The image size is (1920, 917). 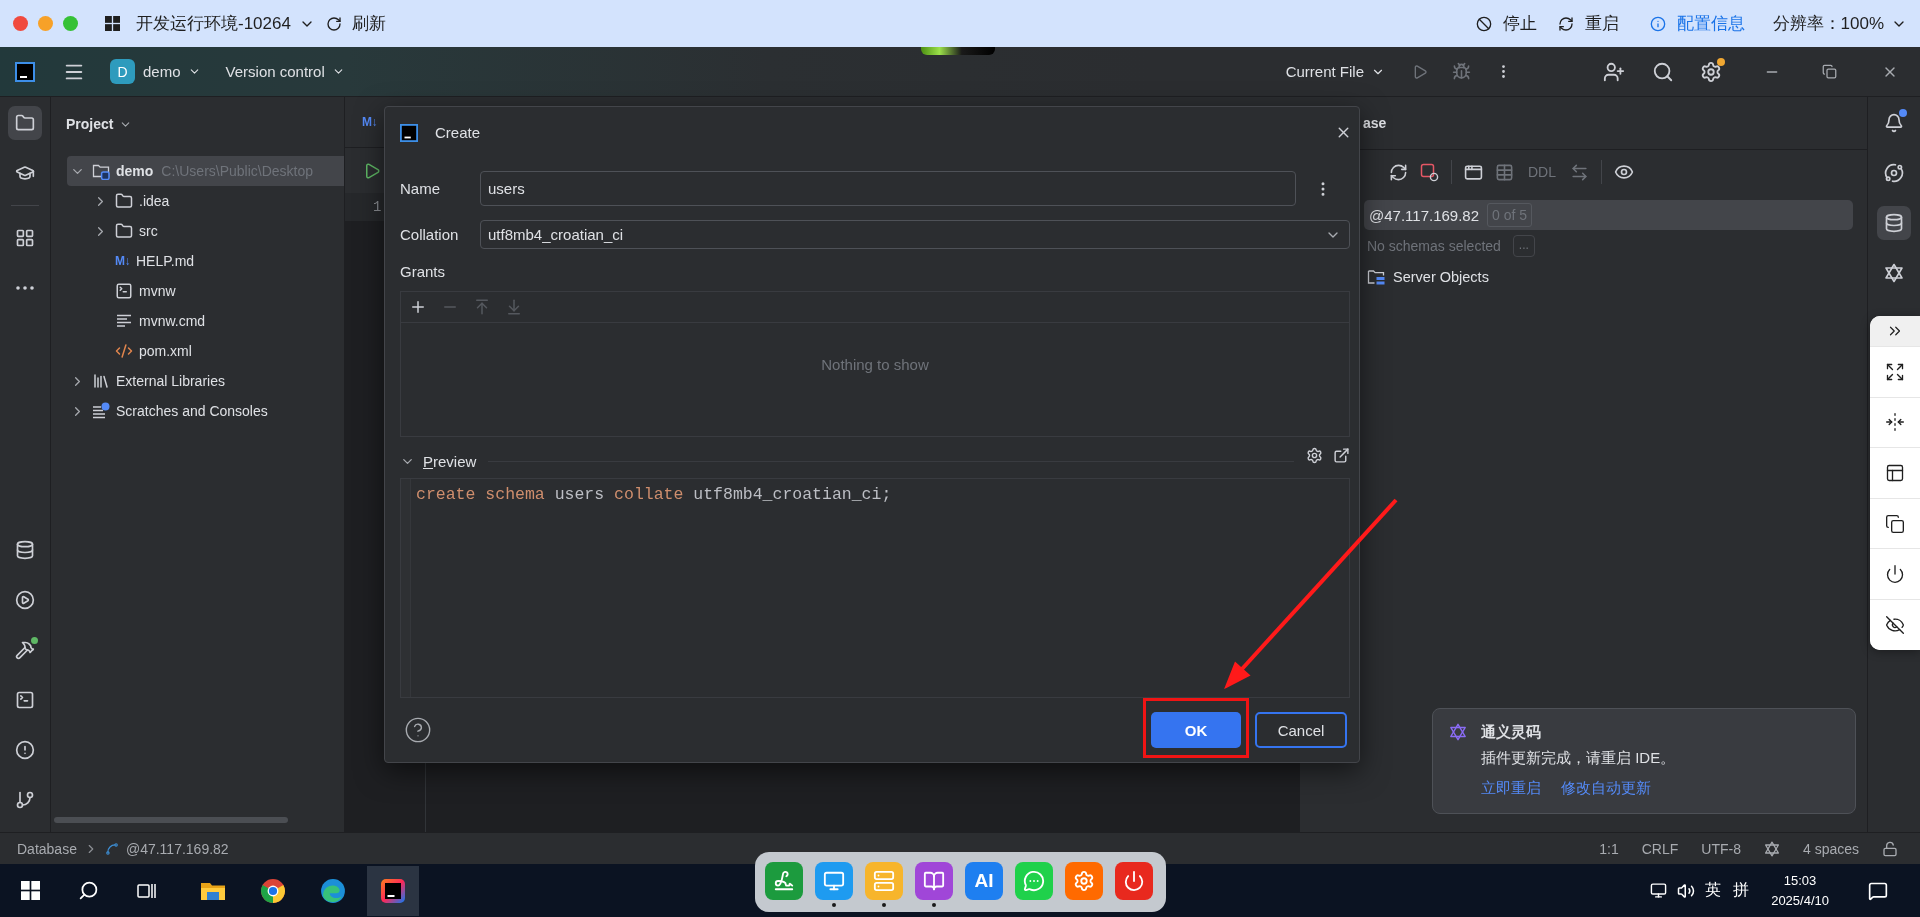 What do you see at coordinates (1624, 172) in the screenshot?
I see `eye-icon` at bounding box center [1624, 172].